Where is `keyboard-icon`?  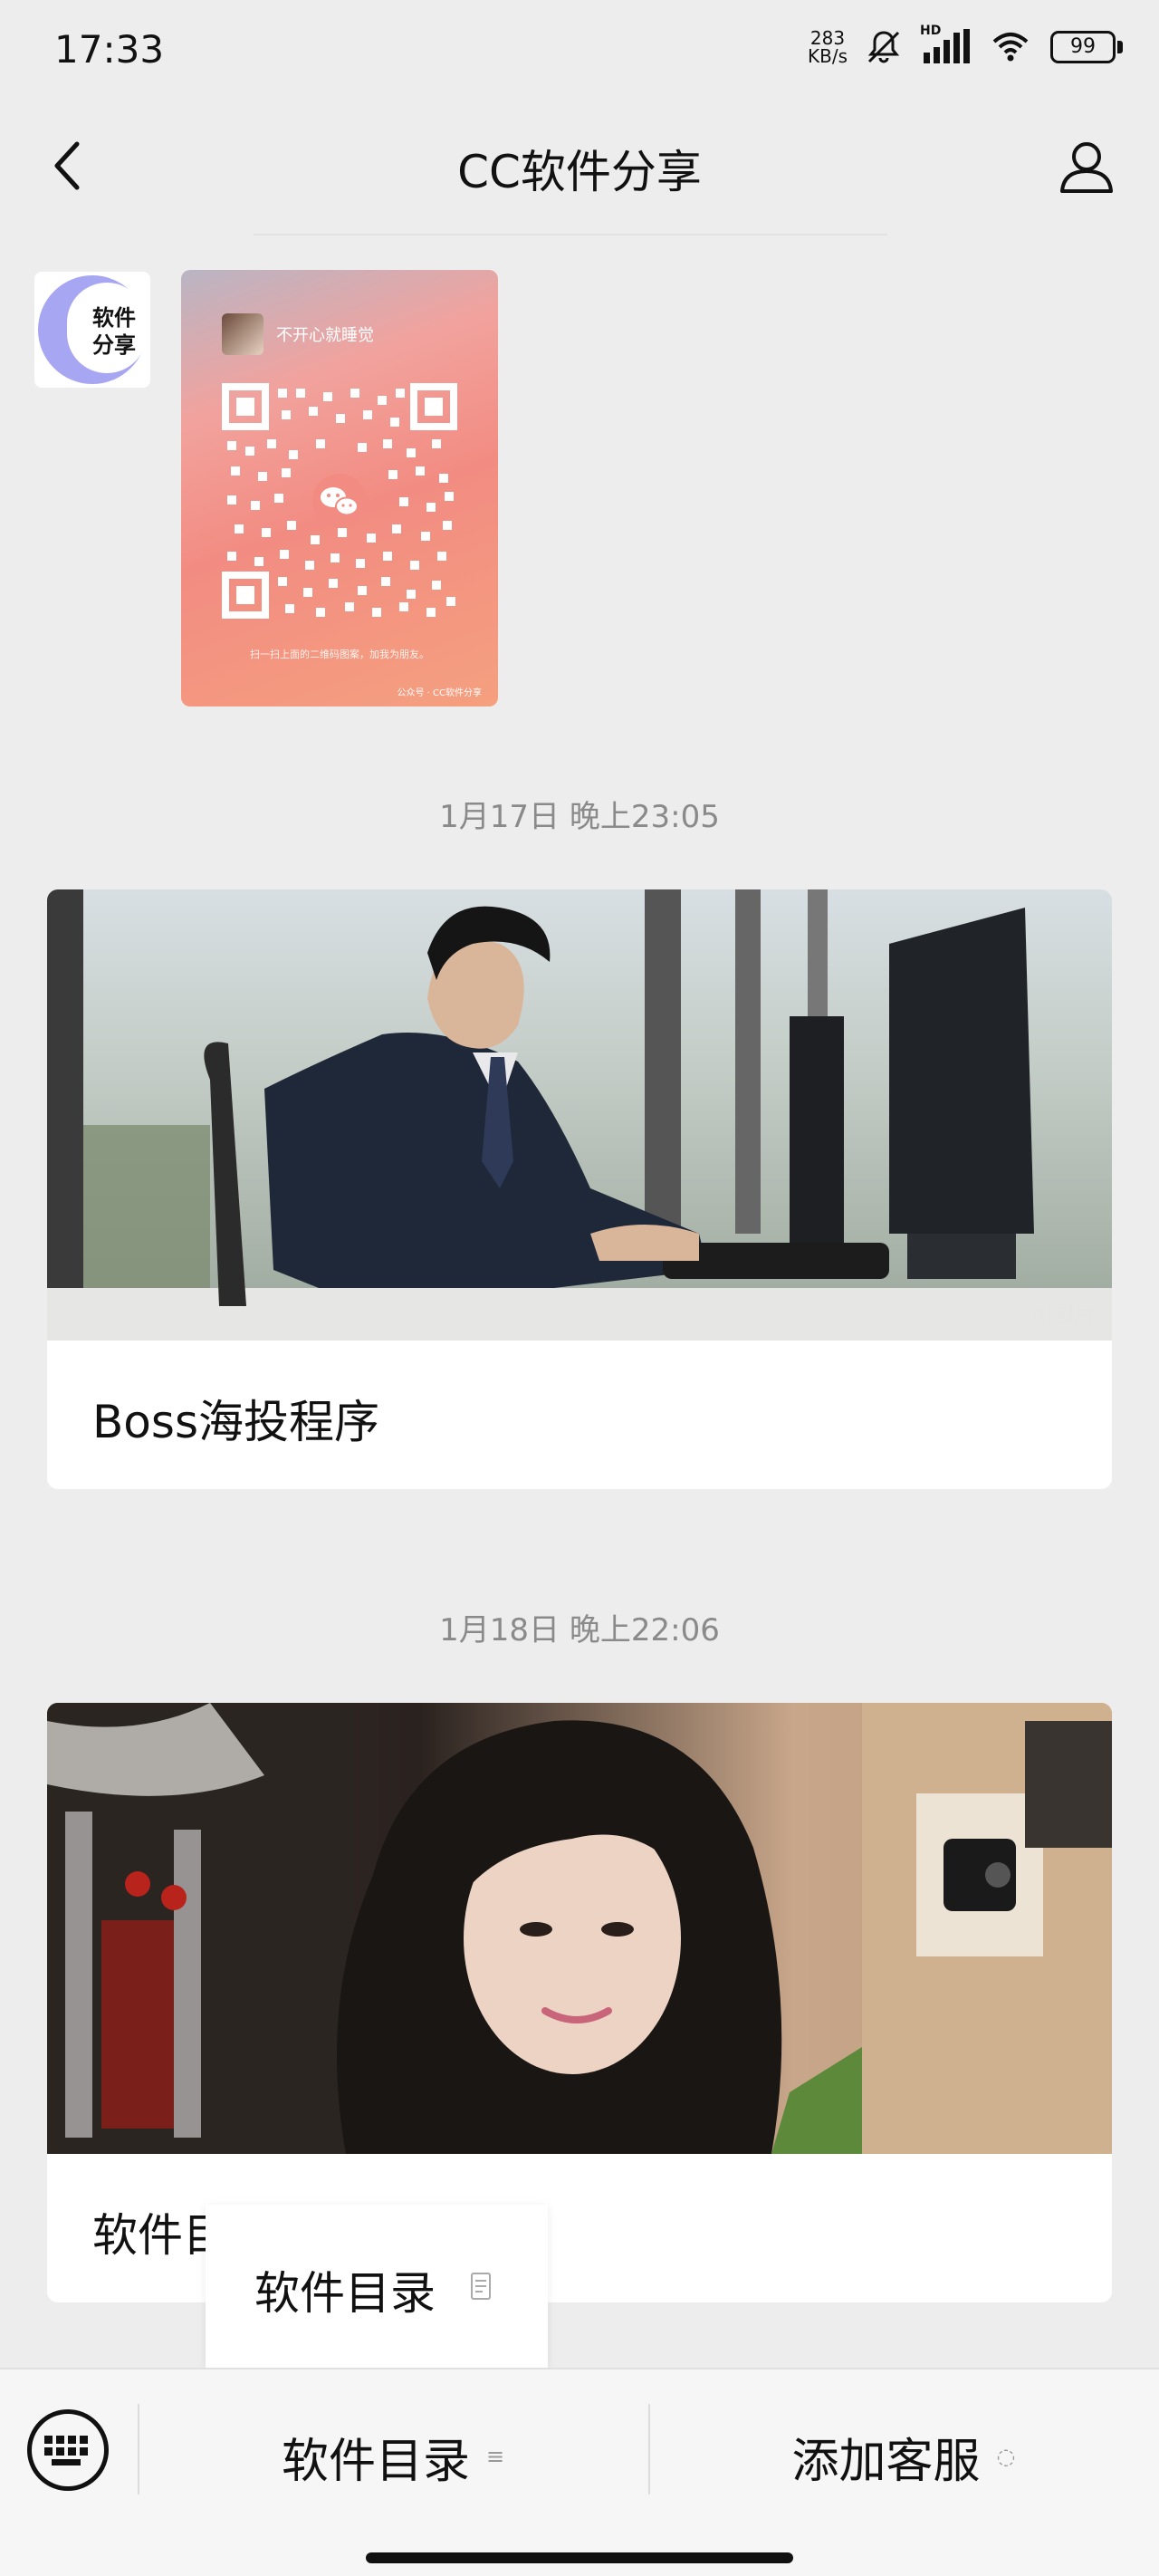
keyboard-icon is located at coordinates (66, 2450).